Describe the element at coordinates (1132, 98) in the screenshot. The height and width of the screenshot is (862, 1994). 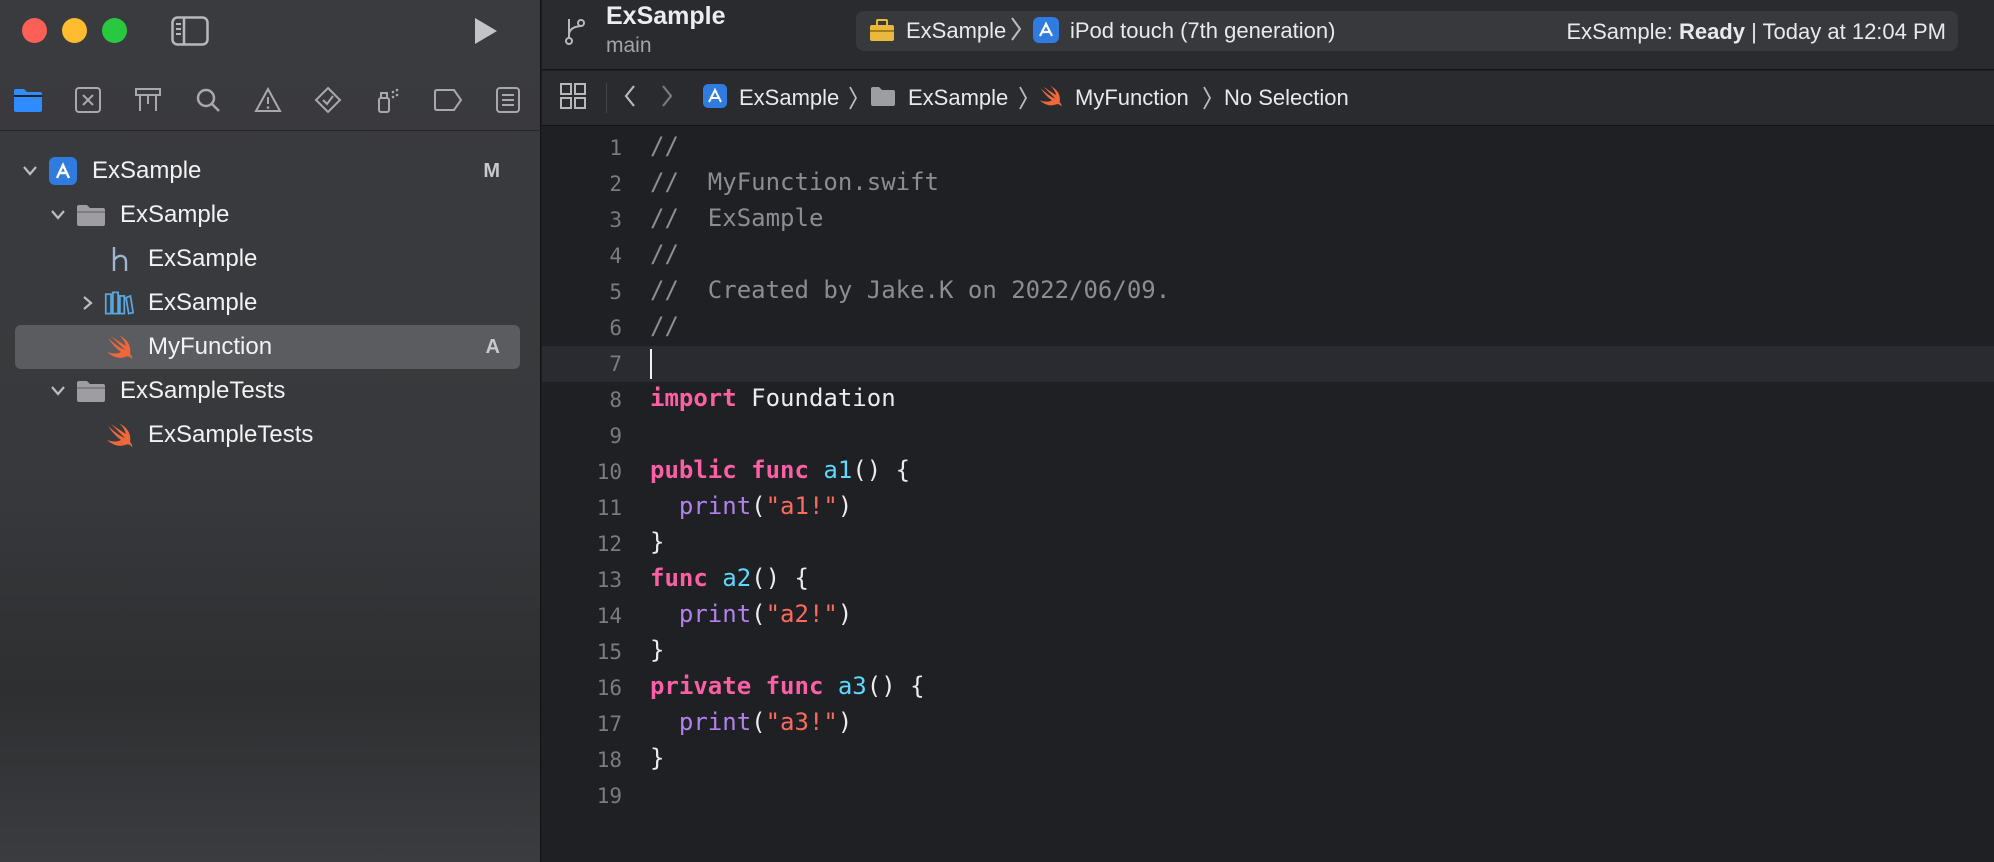
I see `jumpbar-file: MyFunction` at that location.